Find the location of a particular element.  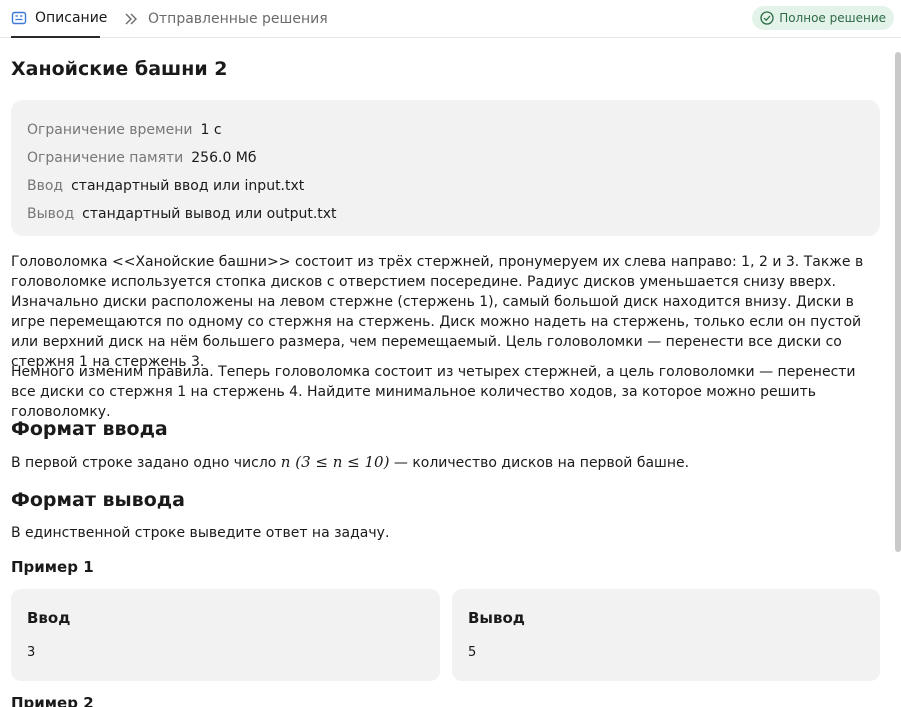

limit-time-key: Ограничение времени is located at coordinates (110, 130).